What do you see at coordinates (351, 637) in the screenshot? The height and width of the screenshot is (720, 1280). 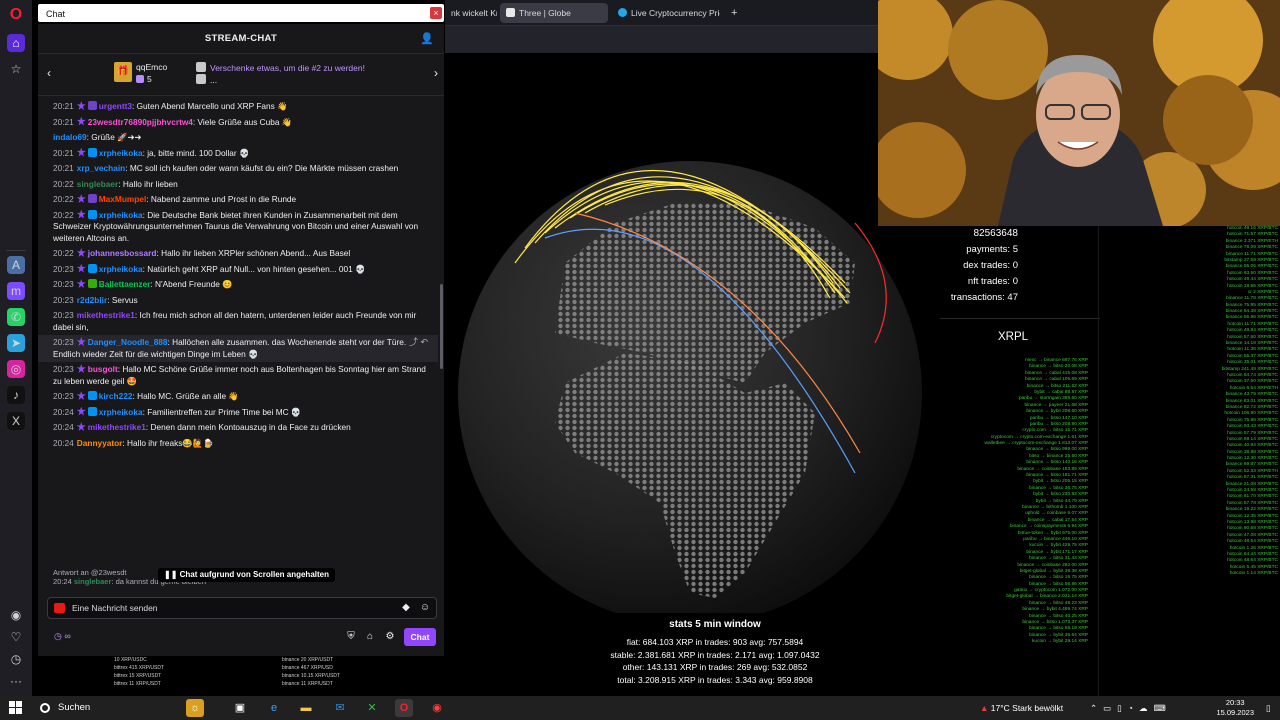 I see `shield-icon: ⛨` at bounding box center [351, 637].